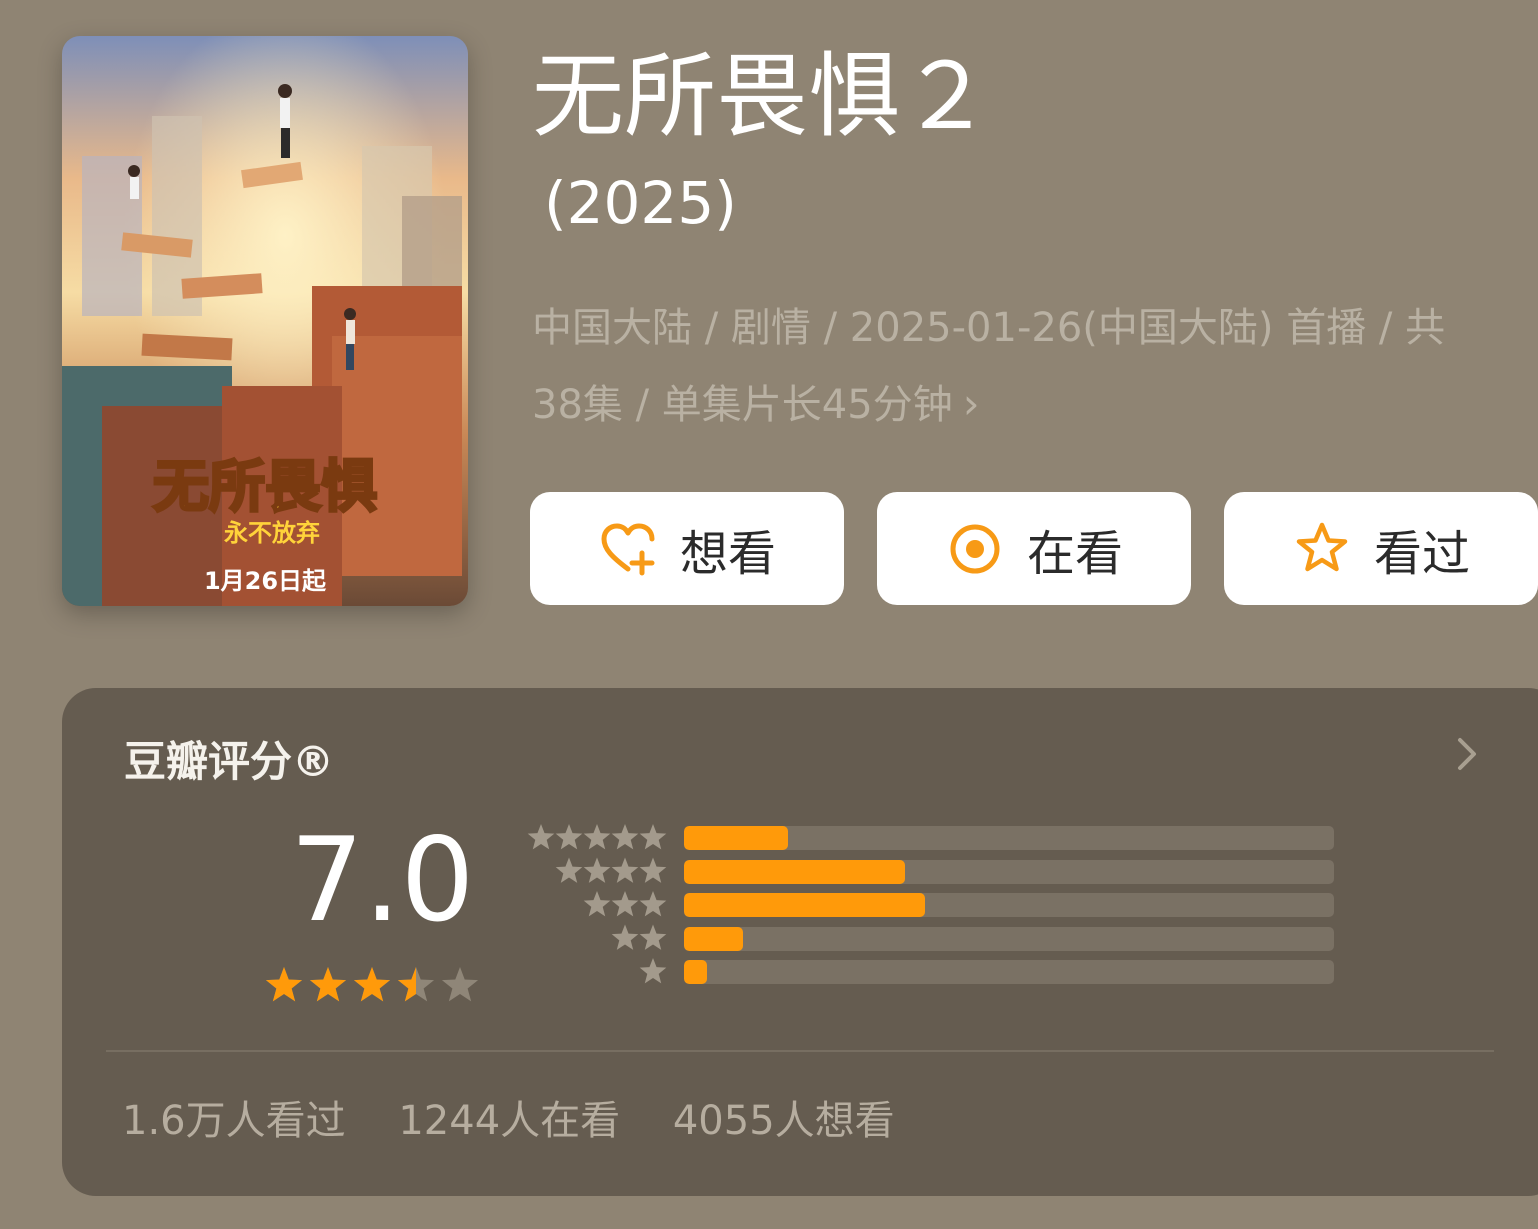  Describe the element at coordinates (695, 972) in the screenshot. I see `rating-bar-fill-1-star` at that location.